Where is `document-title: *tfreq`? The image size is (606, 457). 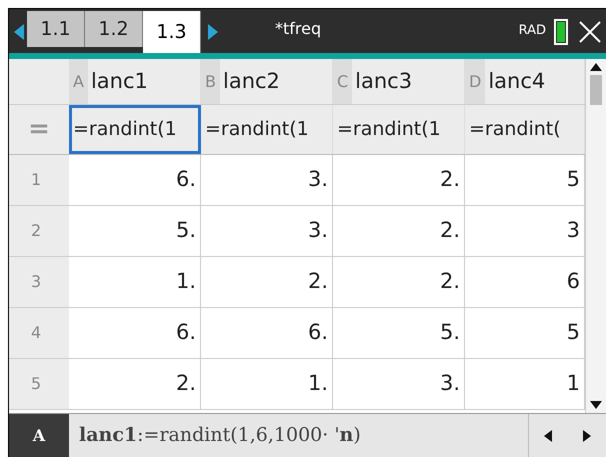 document-title: *tfreq is located at coordinates (298, 29).